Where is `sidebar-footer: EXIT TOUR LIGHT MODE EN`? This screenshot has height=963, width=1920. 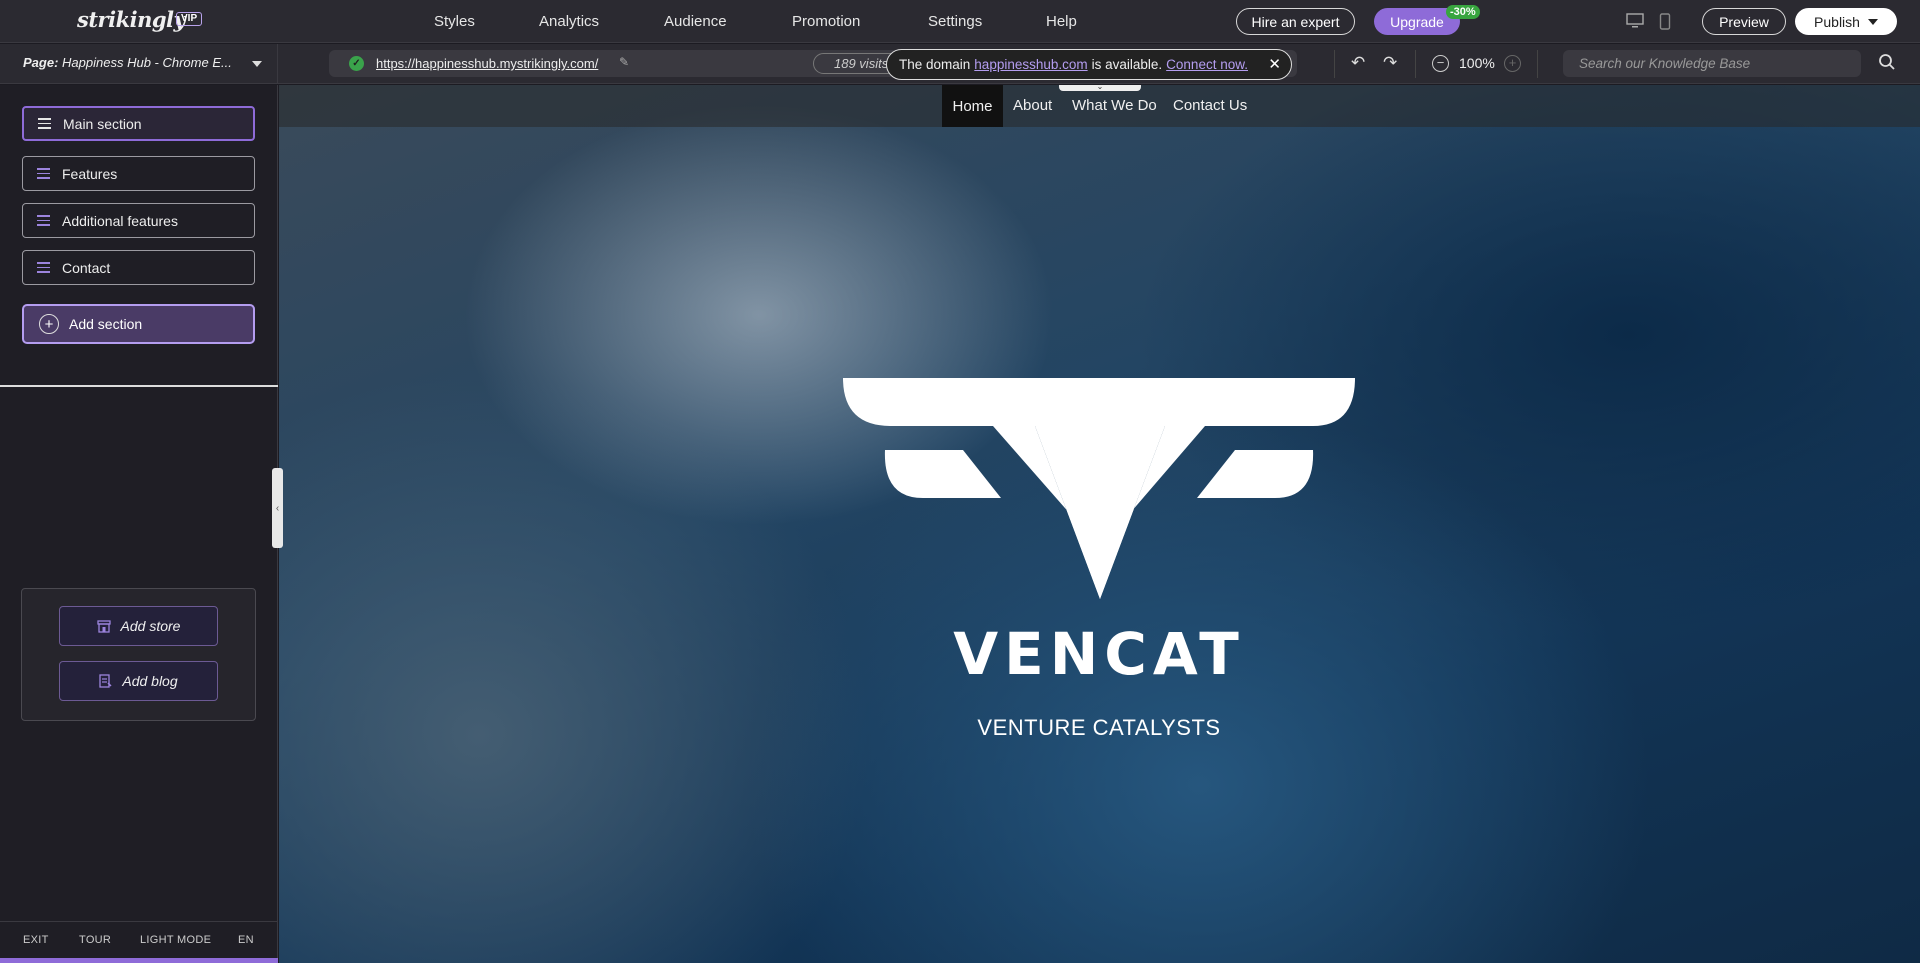 sidebar-footer: EXIT TOUR LIGHT MODE EN is located at coordinates (139, 939).